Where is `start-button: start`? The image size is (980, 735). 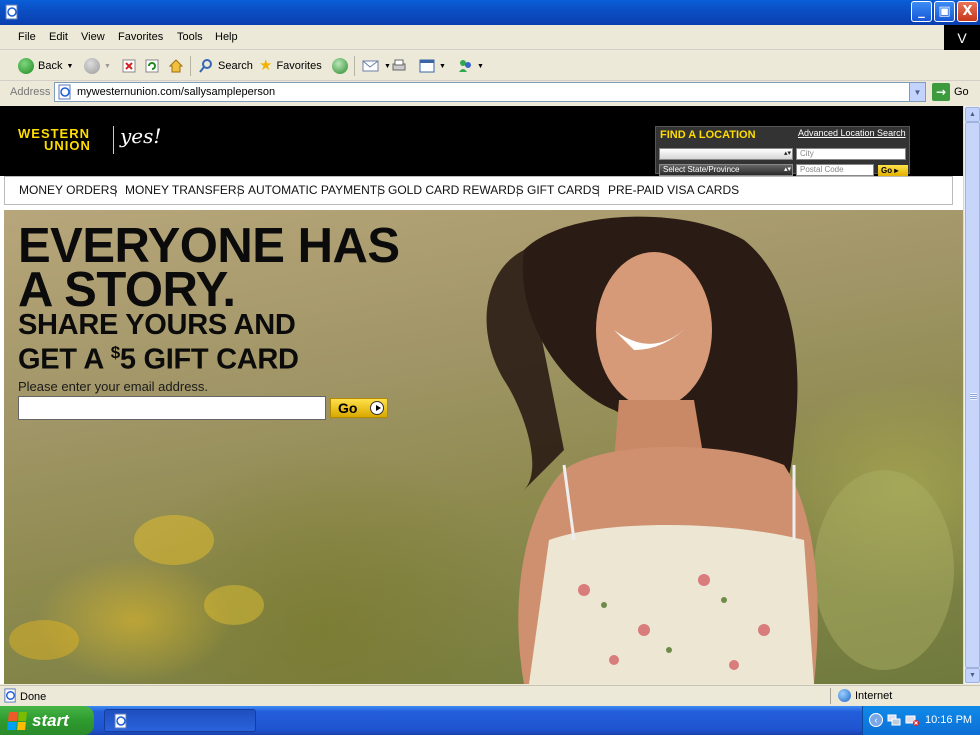
start-button: start is located at coordinates (47, 720).